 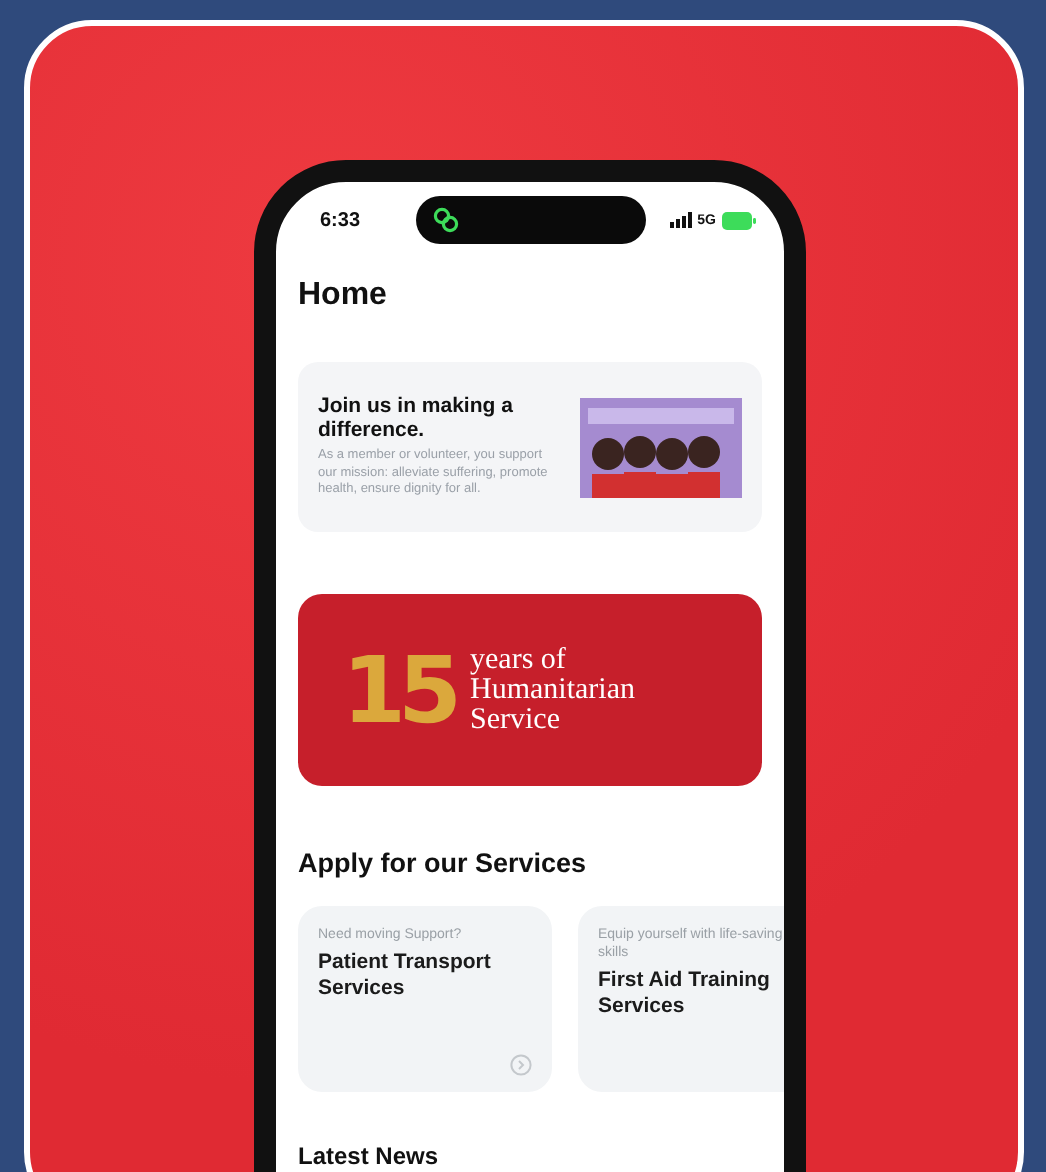 I want to click on signal-icon, so click(x=680, y=220).